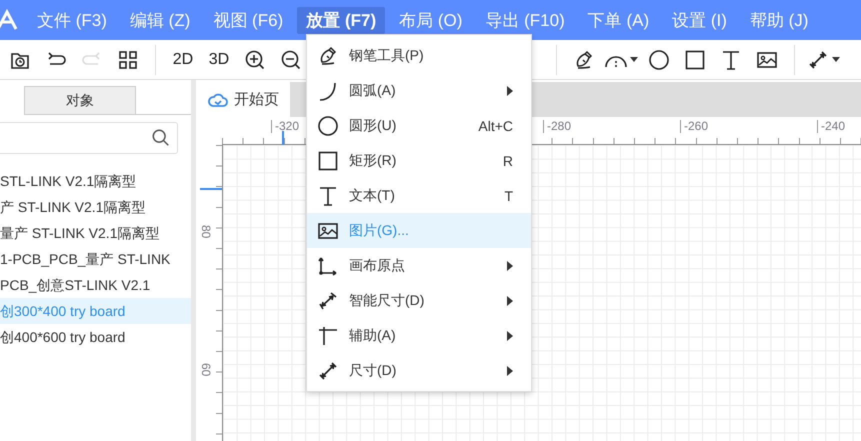  What do you see at coordinates (206, 369) in the screenshot?
I see `ruler-label: 60` at bounding box center [206, 369].